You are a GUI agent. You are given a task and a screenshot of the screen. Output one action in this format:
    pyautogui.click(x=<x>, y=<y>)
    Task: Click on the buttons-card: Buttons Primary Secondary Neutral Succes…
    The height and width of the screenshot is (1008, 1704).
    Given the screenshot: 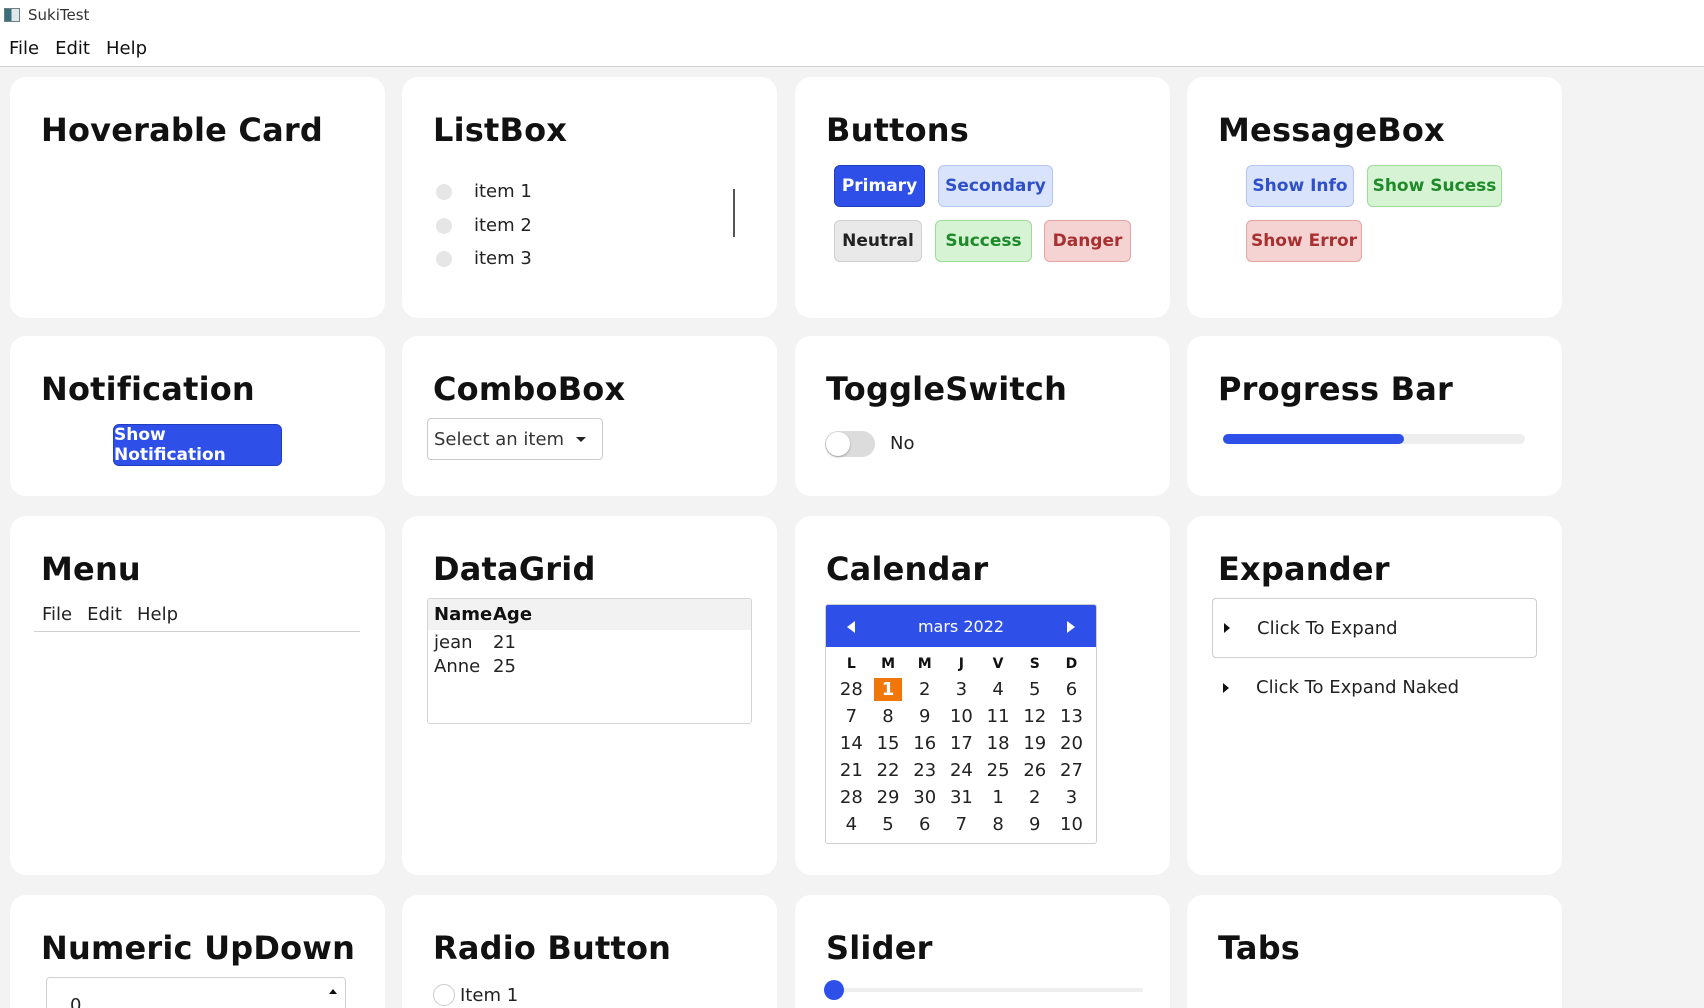 What is the action you would take?
    pyautogui.click(x=982, y=197)
    